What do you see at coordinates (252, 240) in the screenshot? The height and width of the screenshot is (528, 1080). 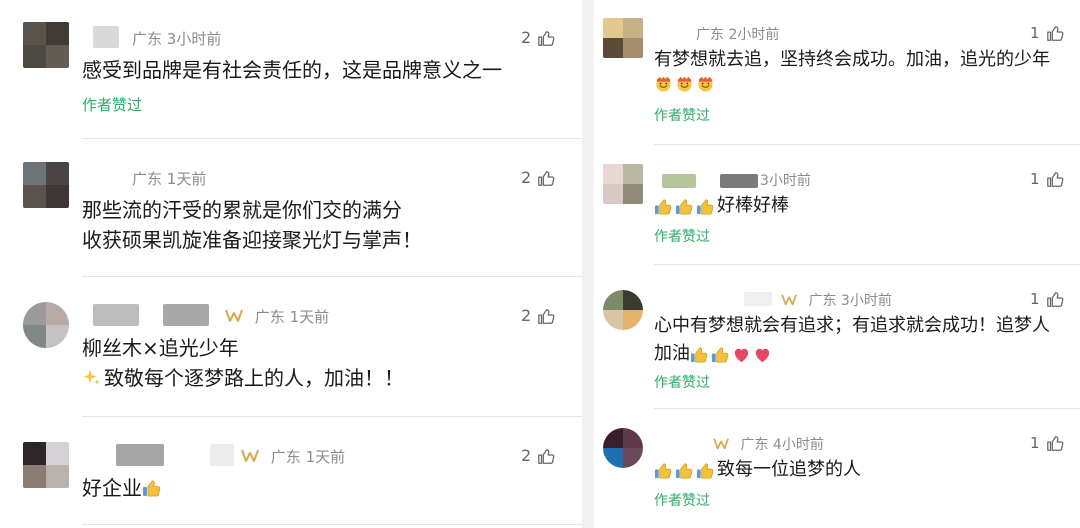 I see `comment-line: 收获硕果凯旋准备迎接聚光灯与掌声！` at bounding box center [252, 240].